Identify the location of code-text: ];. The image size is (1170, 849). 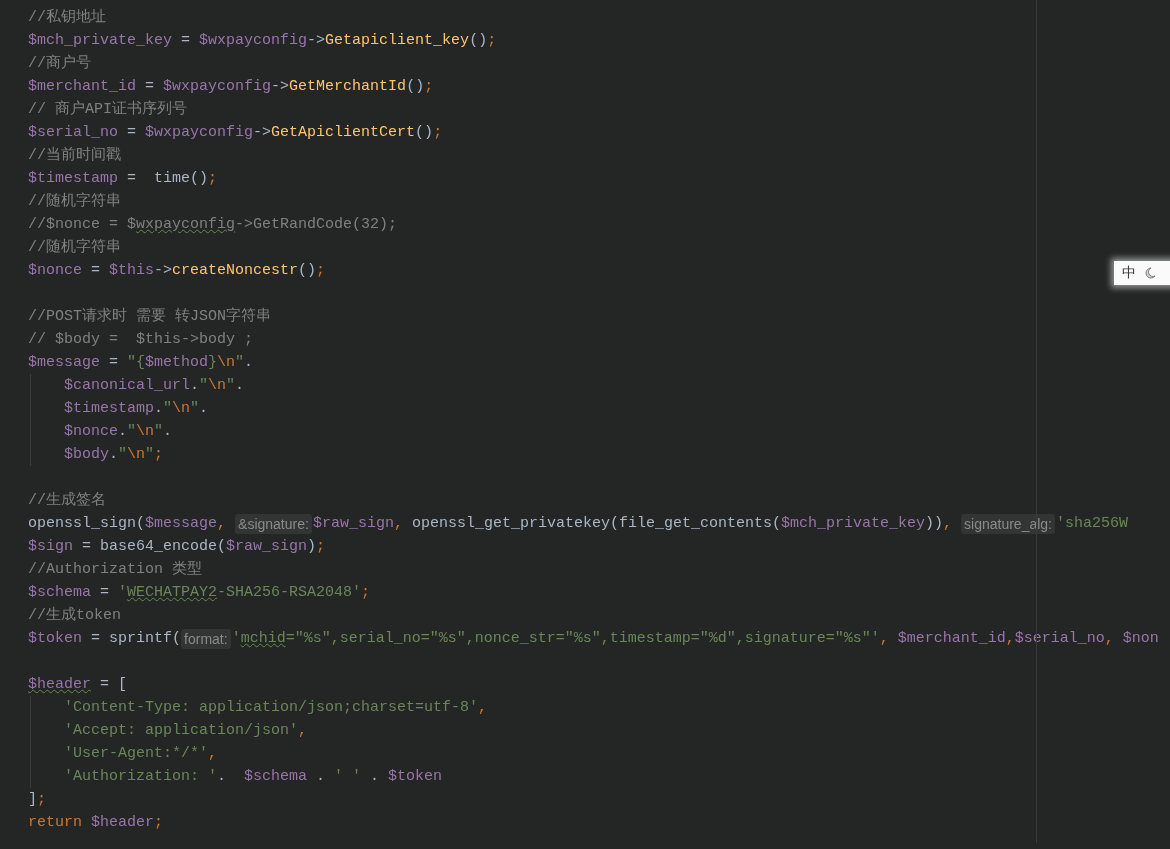
(37, 800).